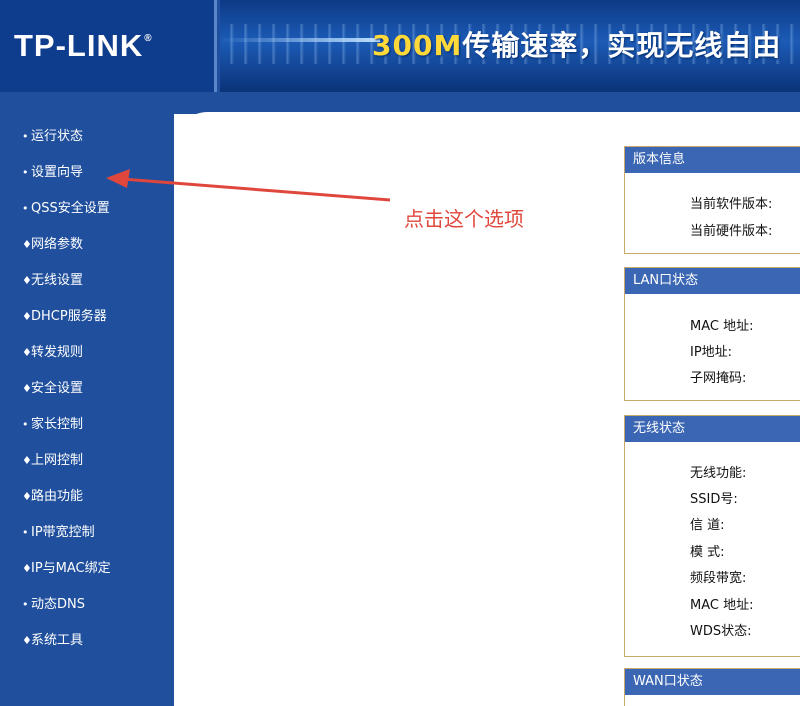 This screenshot has width=800, height=706. What do you see at coordinates (712, 160) in the screenshot?
I see `version-info-title: 版本信息` at bounding box center [712, 160].